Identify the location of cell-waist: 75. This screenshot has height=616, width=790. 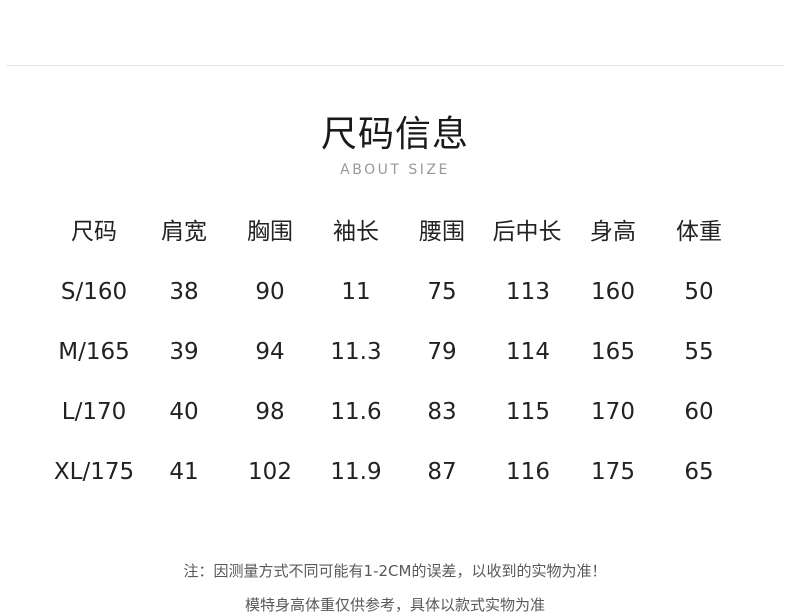
(442, 292).